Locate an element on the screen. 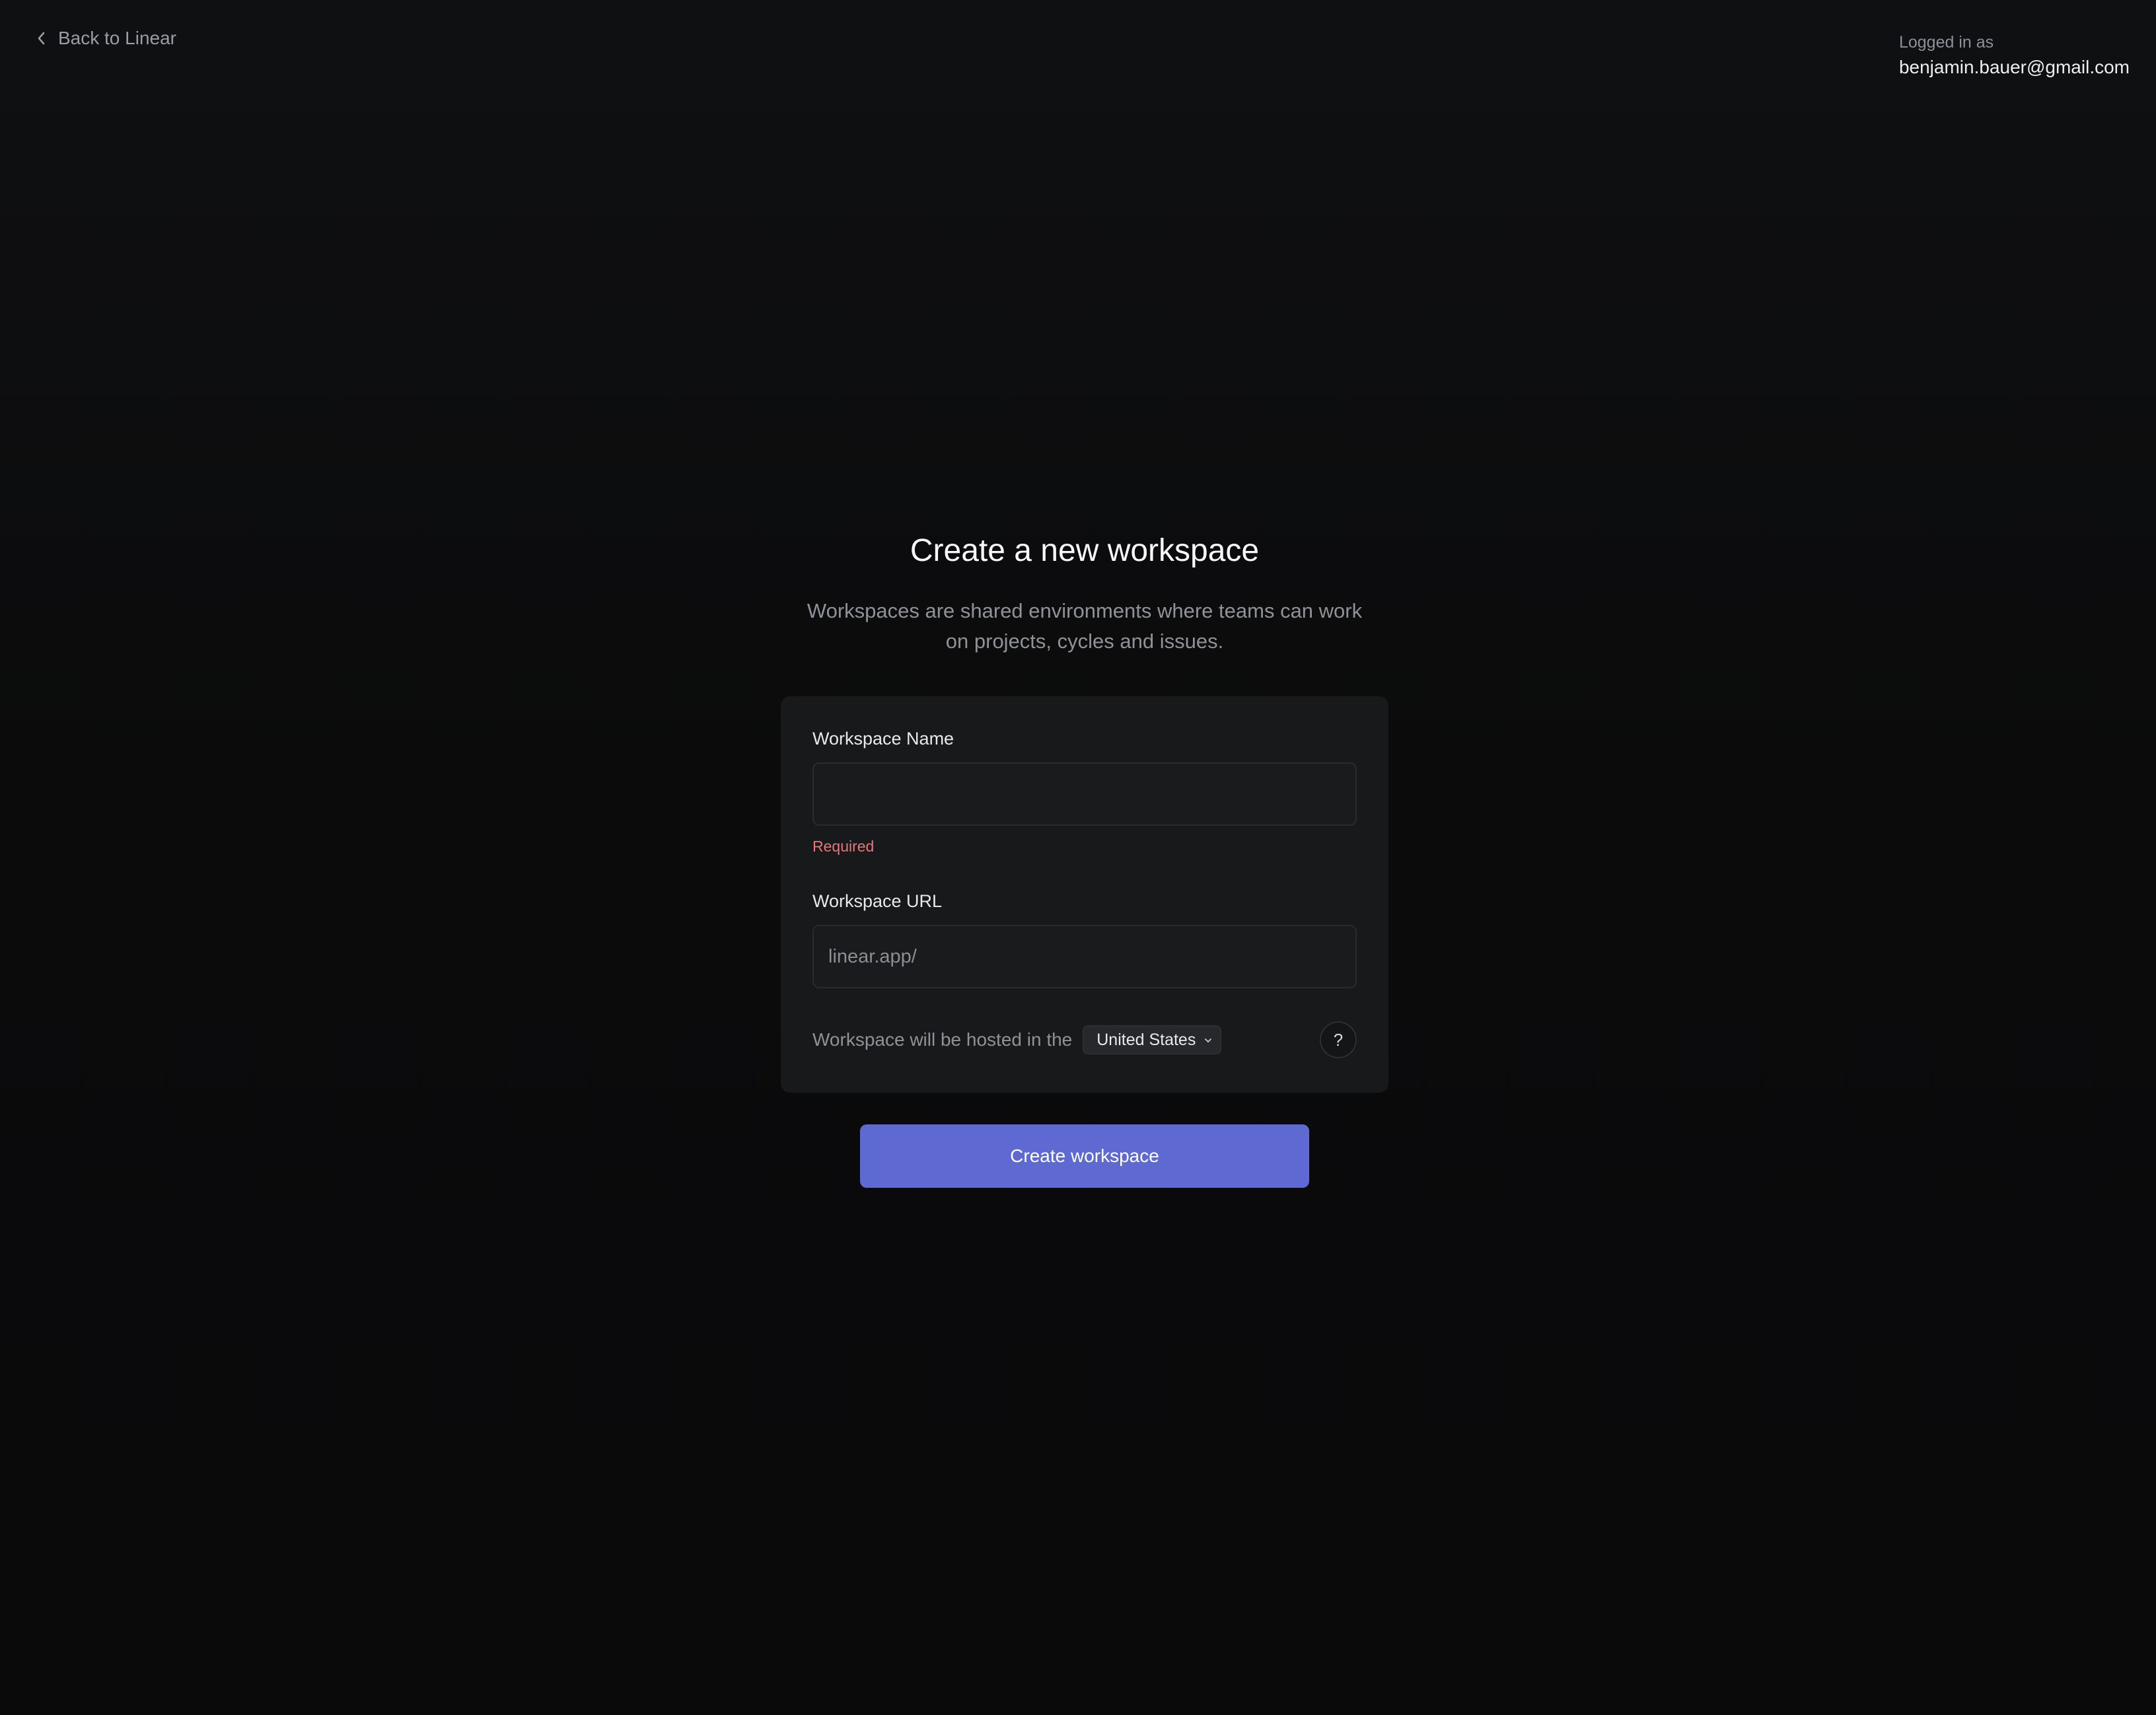 Image resolution: width=2156 pixels, height=1715 pixels. help-button: ? is located at coordinates (1338, 1039).